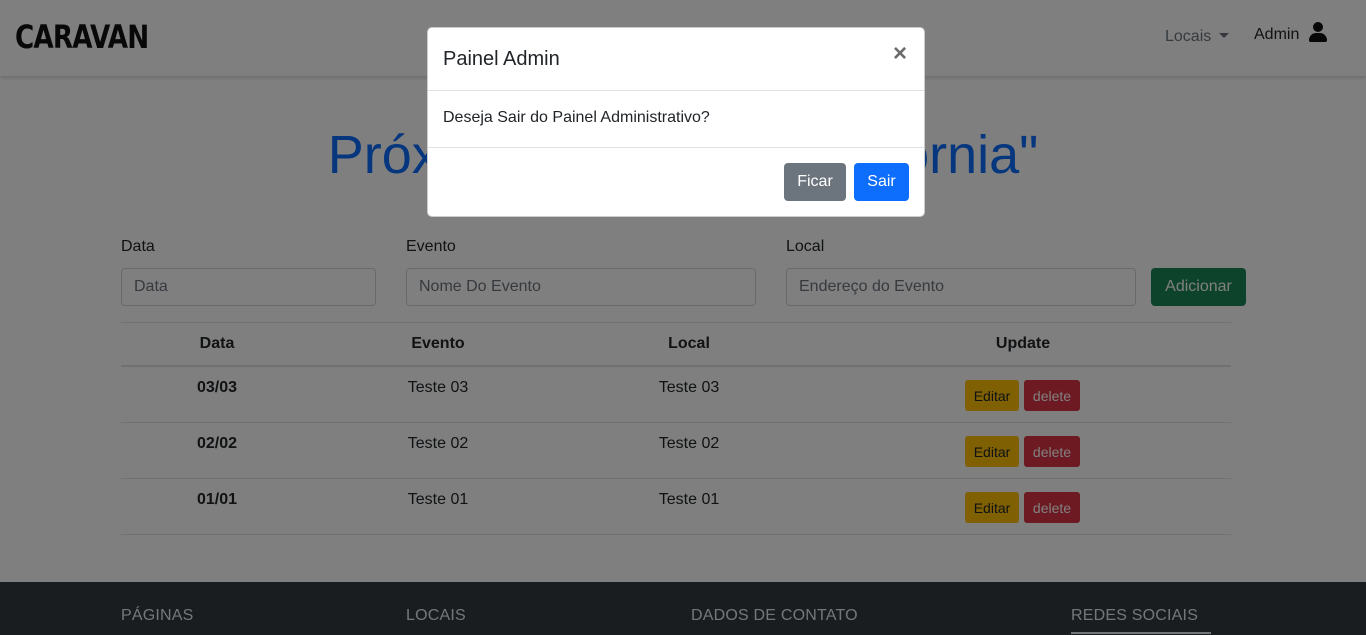 Image resolution: width=1366 pixels, height=635 pixels. I want to click on close-icon: ×, so click(900, 54).